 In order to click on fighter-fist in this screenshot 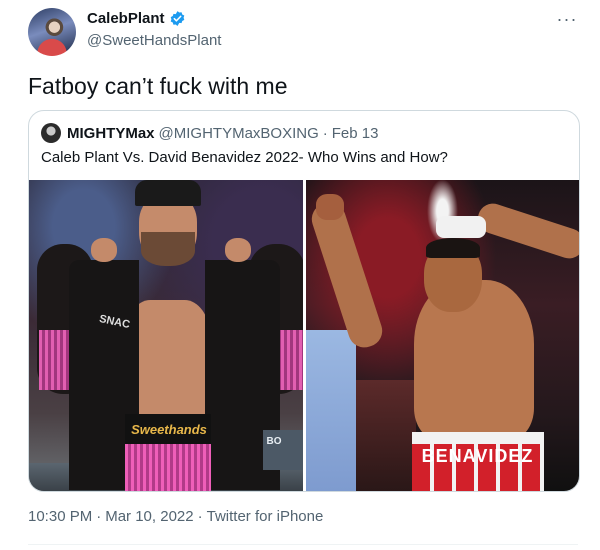, I will do `click(329, 207)`.